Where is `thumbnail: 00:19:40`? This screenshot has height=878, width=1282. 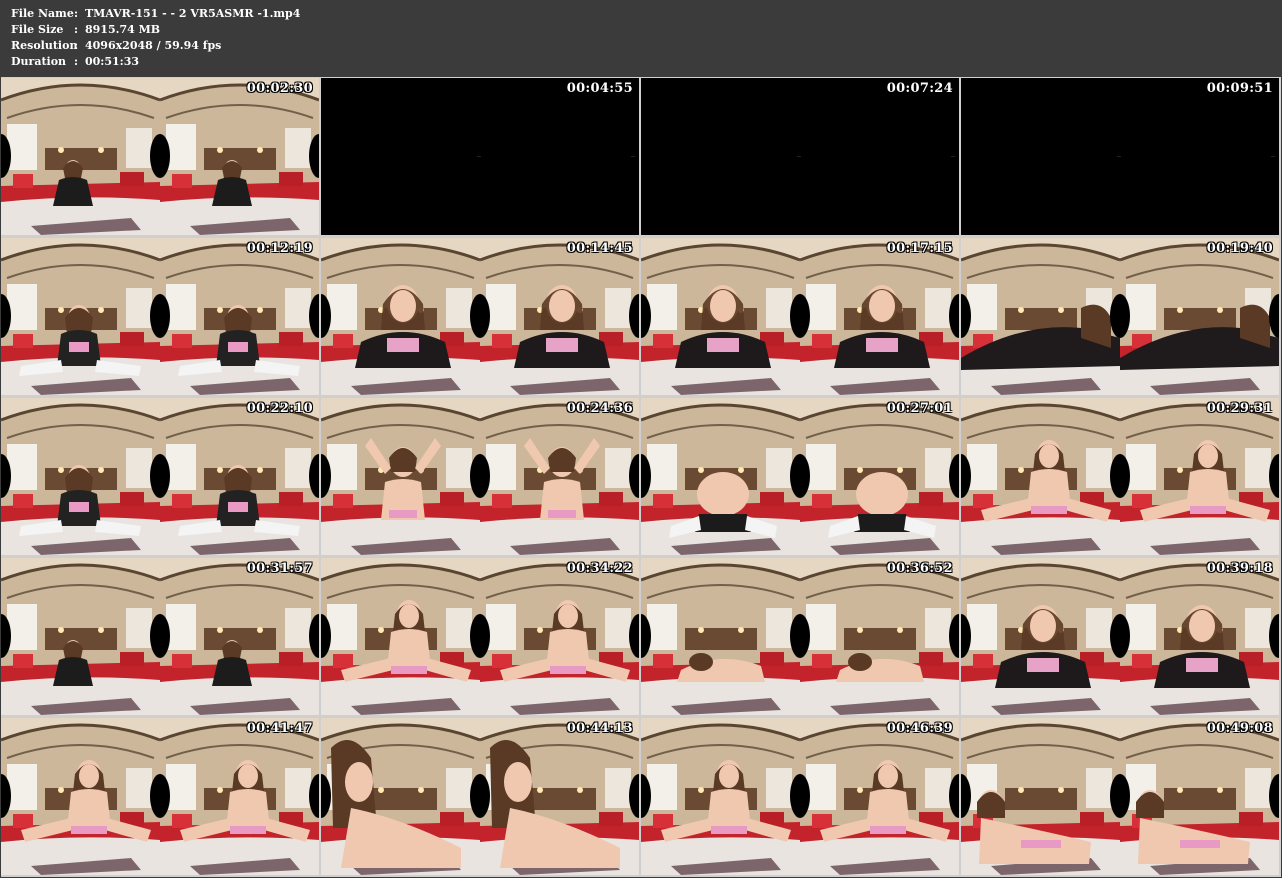 thumbnail: 00:19:40 is located at coordinates (1120, 316).